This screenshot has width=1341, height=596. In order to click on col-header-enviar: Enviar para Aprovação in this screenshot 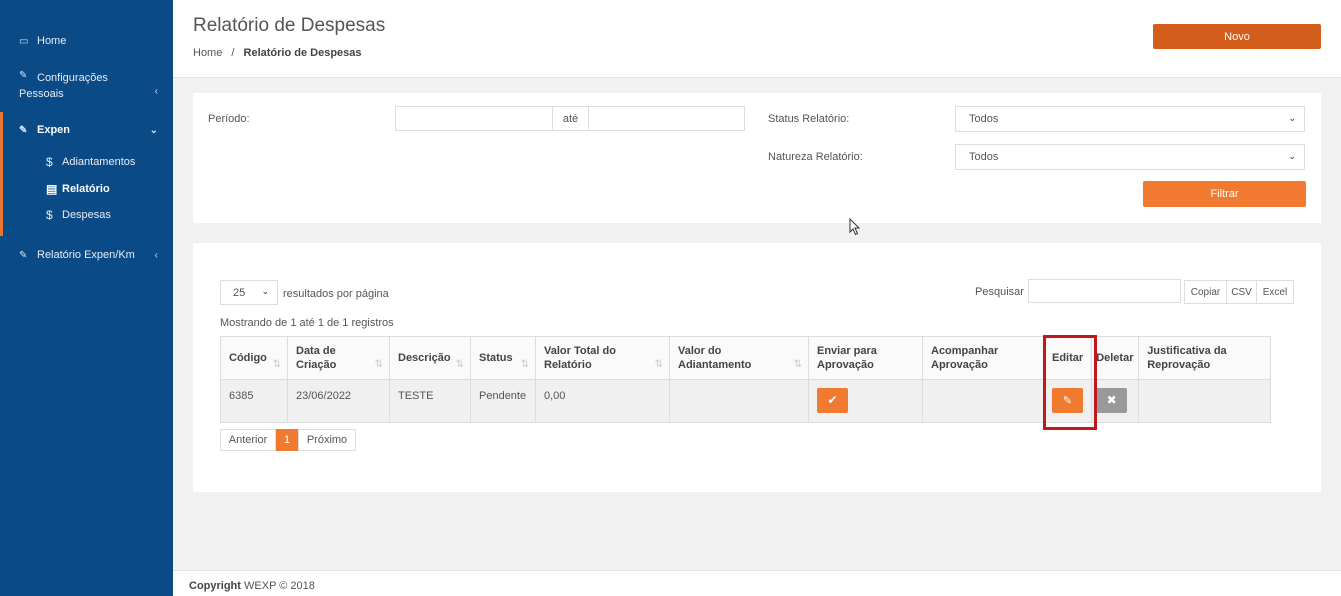, I will do `click(865, 358)`.